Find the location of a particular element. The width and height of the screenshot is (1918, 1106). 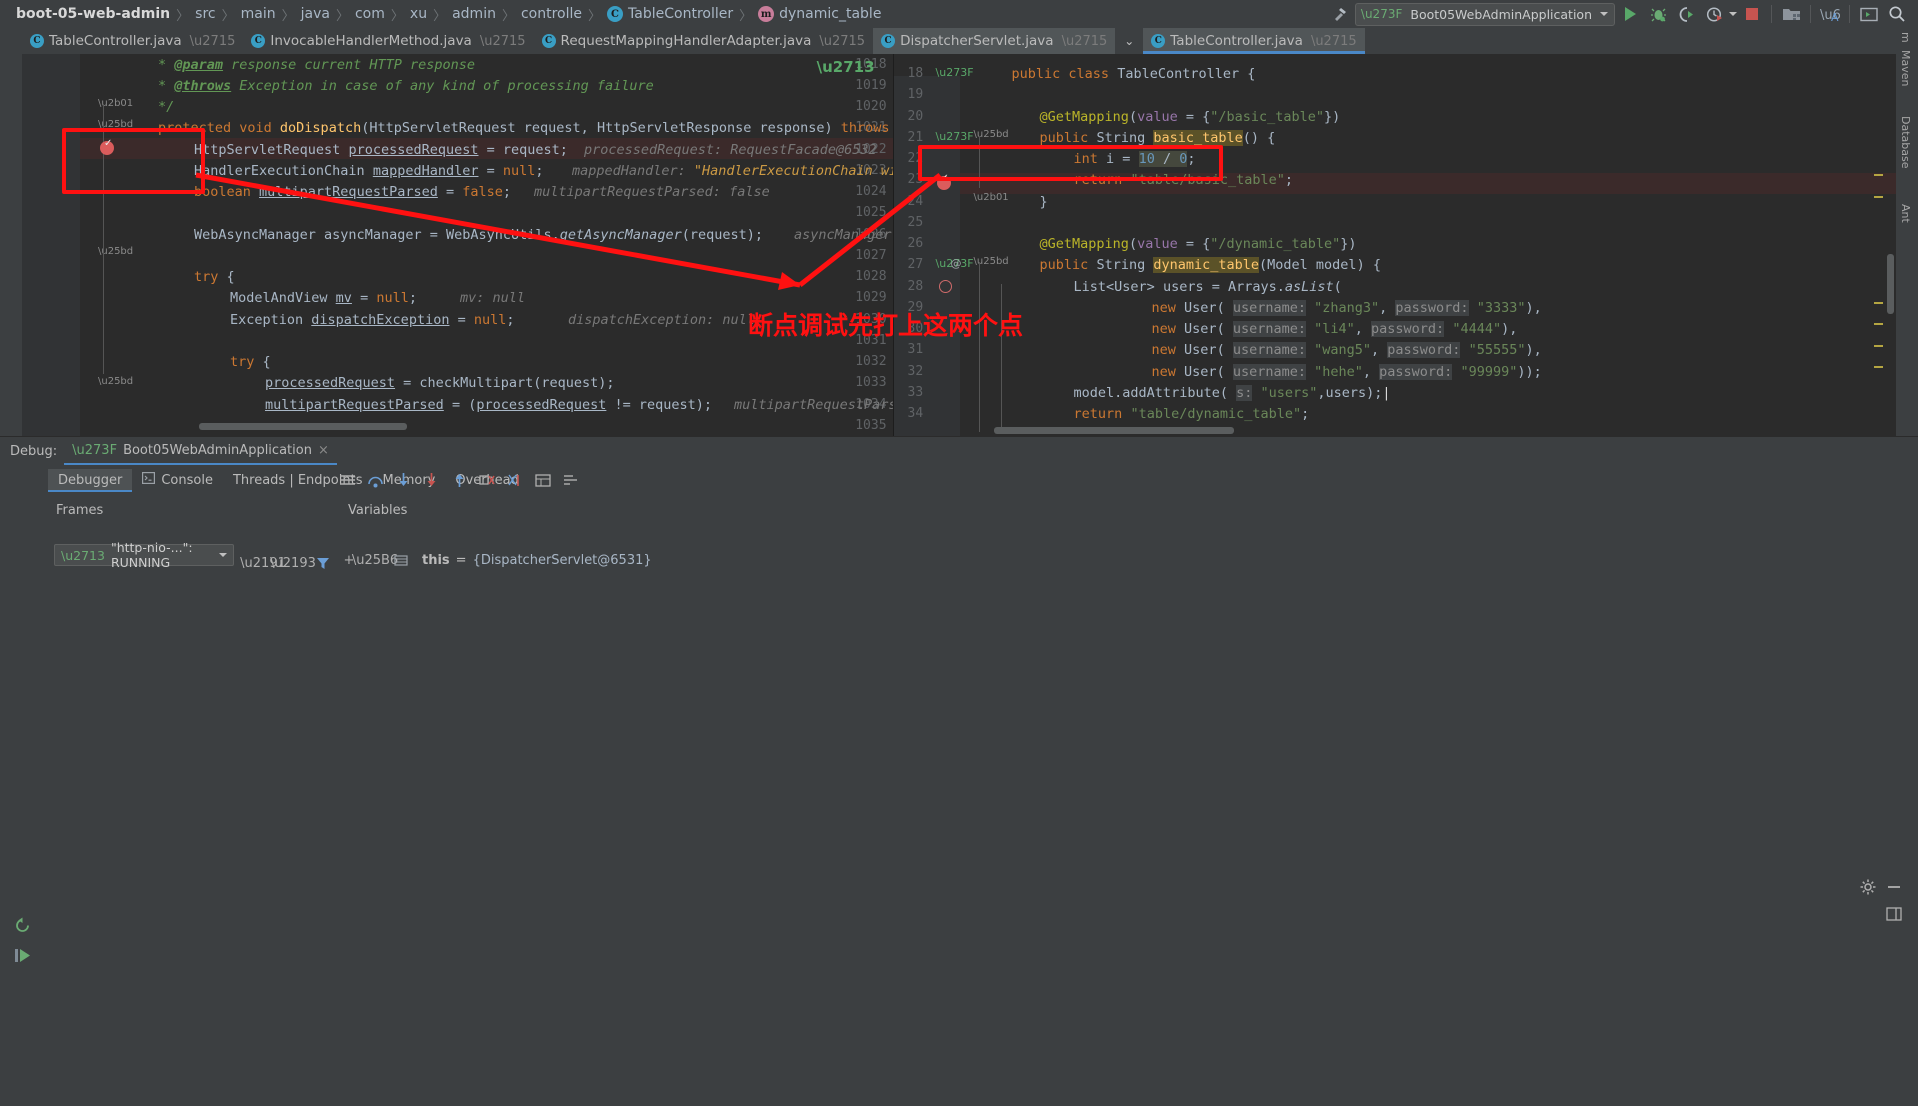

breadcrumb-item-method: m dynamic_table is located at coordinates (819, 14).